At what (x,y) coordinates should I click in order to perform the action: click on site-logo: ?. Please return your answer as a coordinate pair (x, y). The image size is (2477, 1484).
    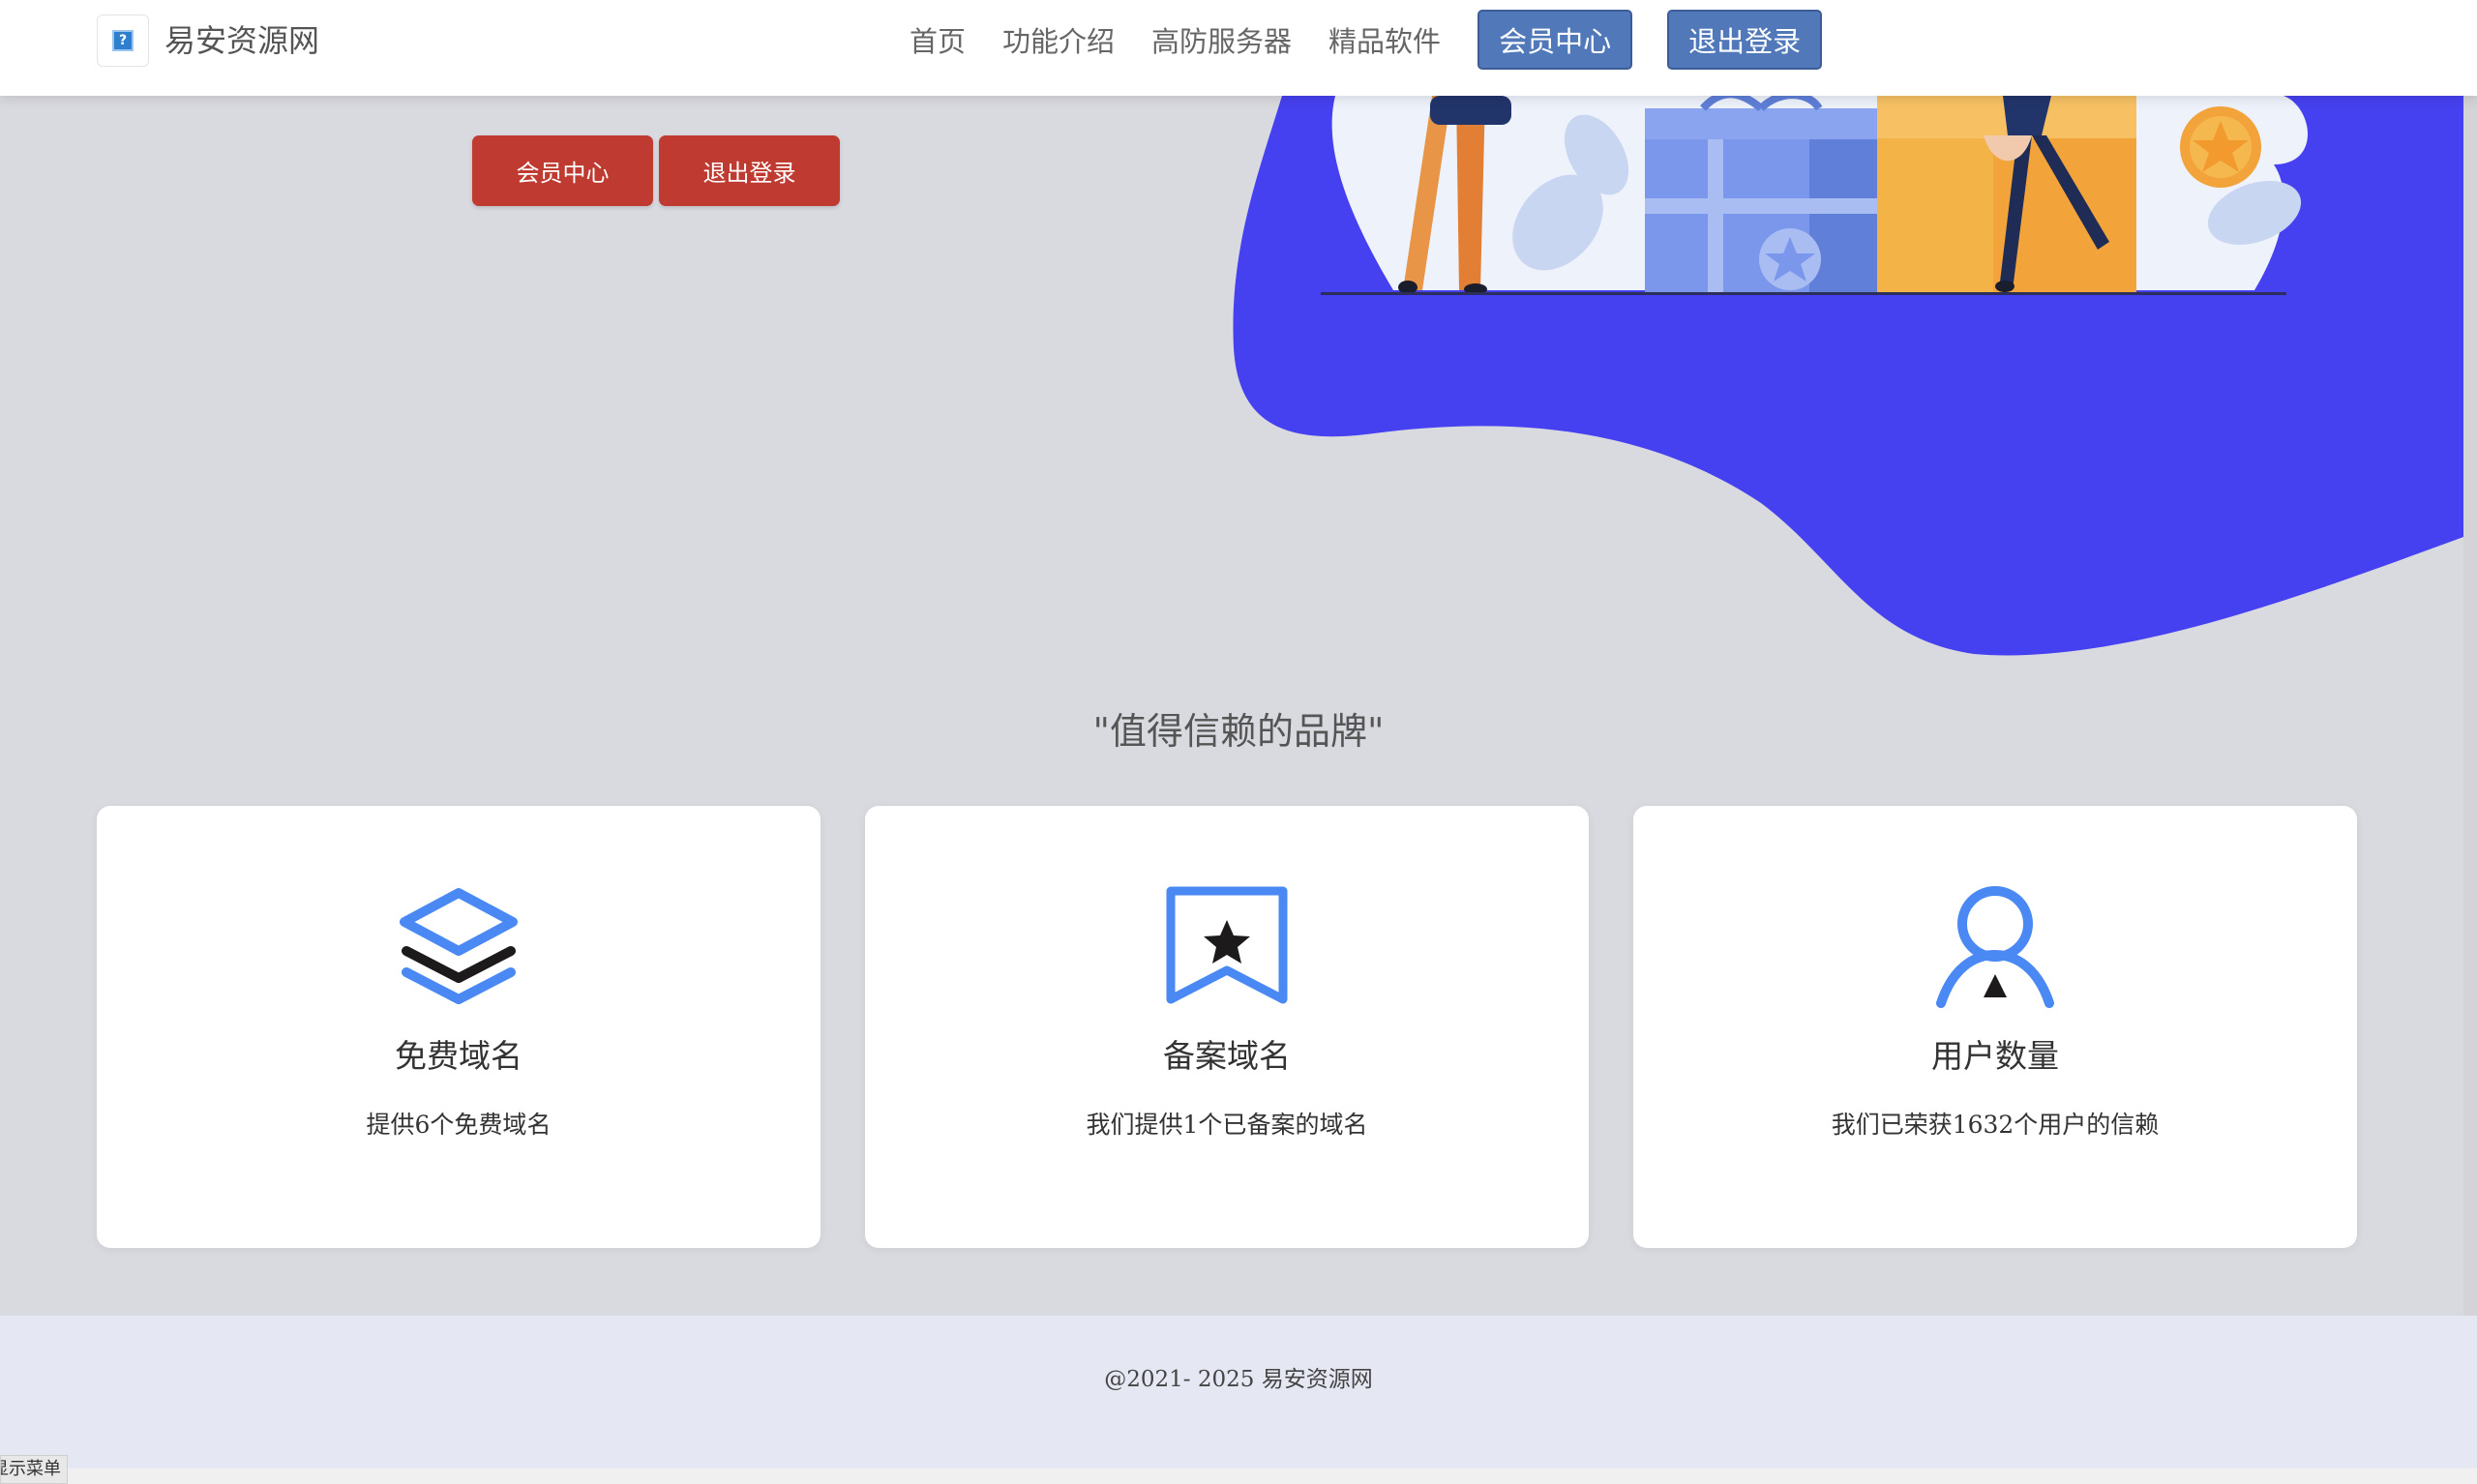
    Looking at the image, I should click on (123, 41).